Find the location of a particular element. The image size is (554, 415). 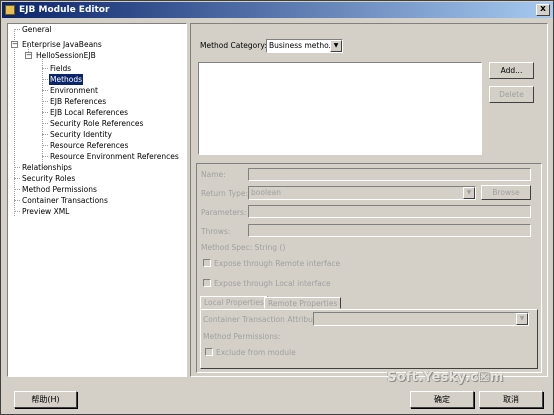

tree-item-methods: Methods is located at coordinates (66, 79).